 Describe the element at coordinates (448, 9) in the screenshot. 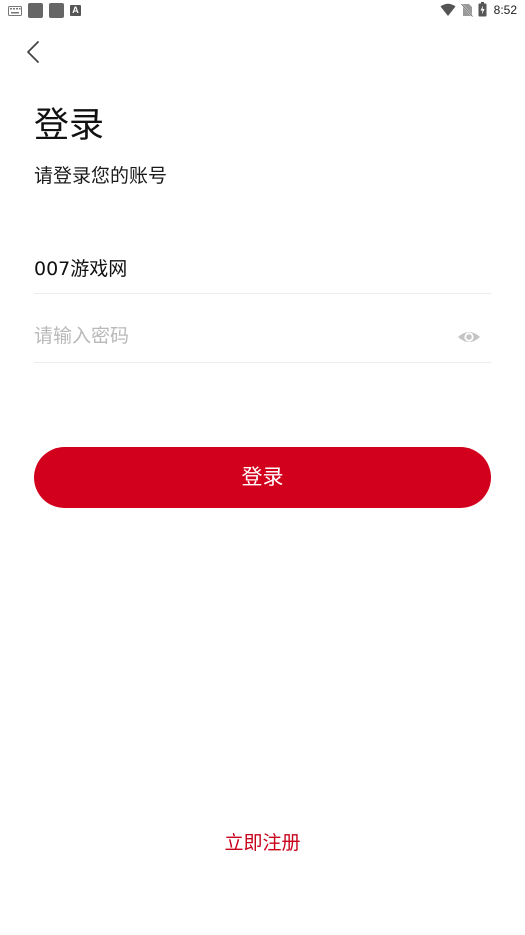

I see `wifi-icon` at that location.